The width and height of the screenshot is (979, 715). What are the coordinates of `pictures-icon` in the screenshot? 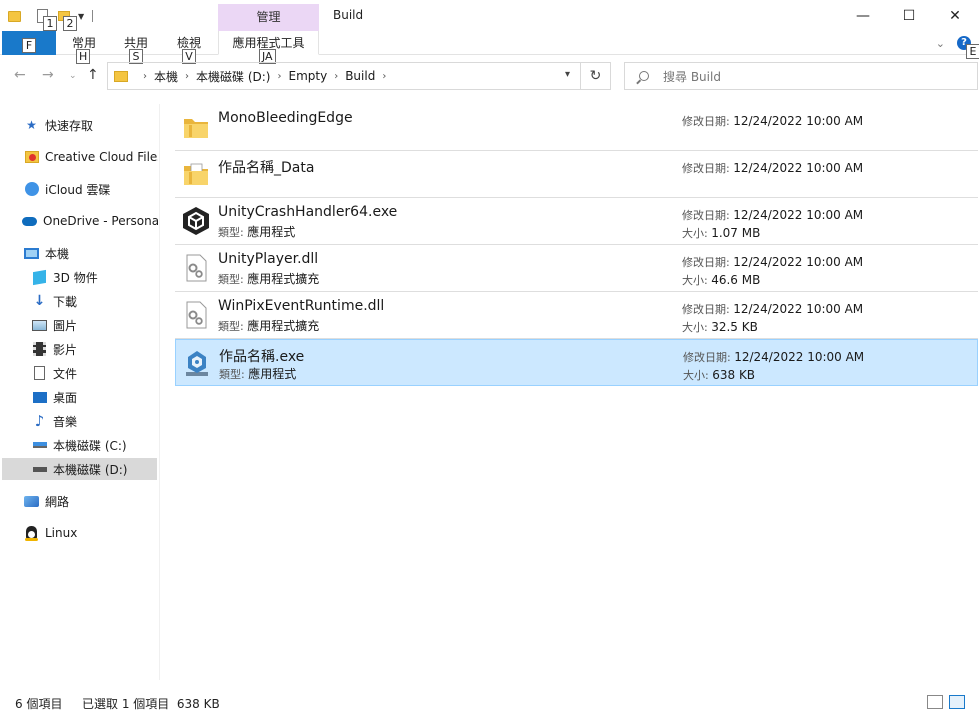 It's located at (39, 325).